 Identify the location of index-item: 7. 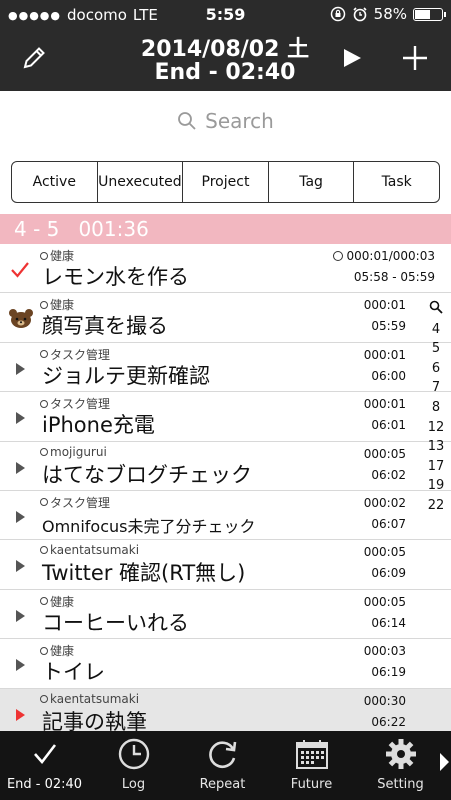
(436, 388).